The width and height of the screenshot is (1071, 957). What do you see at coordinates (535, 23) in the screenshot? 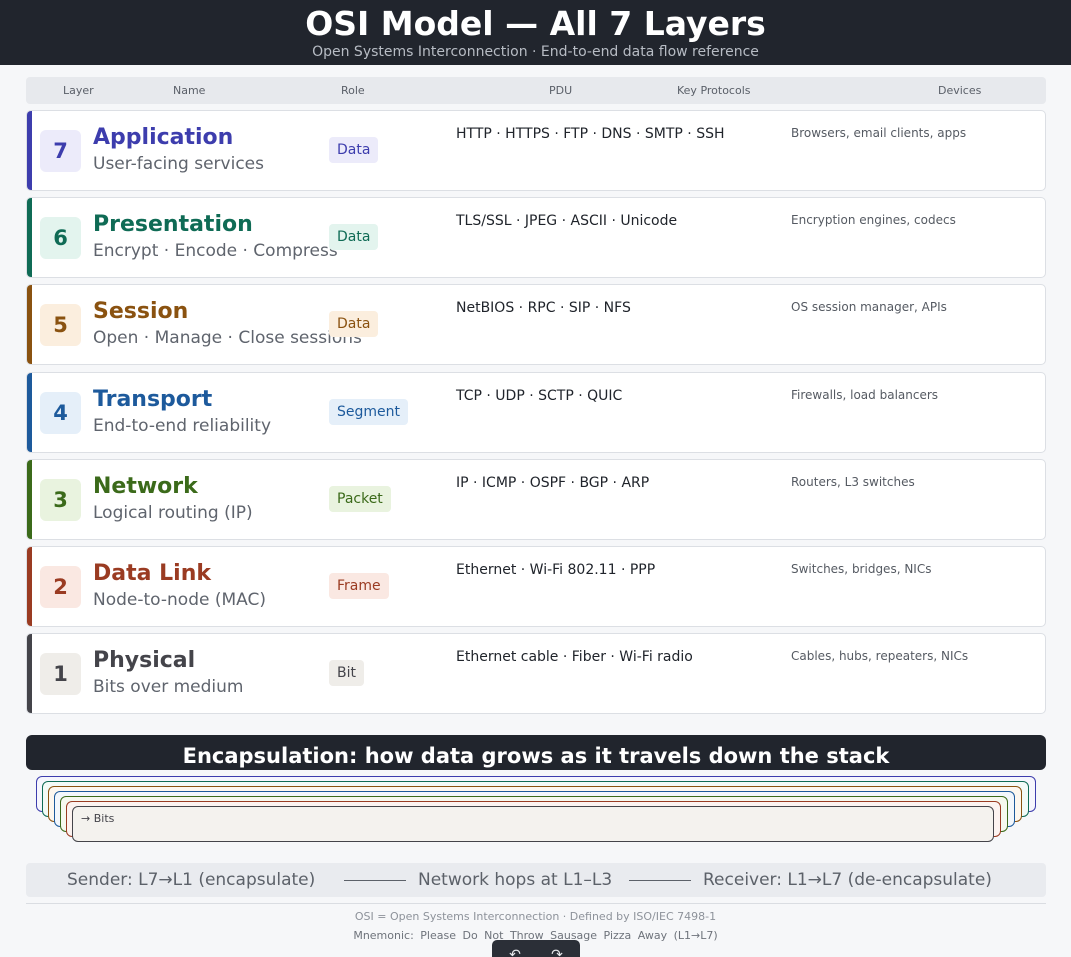
I see `page-title: OSI Model — All 7 Layers` at bounding box center [535, 23].